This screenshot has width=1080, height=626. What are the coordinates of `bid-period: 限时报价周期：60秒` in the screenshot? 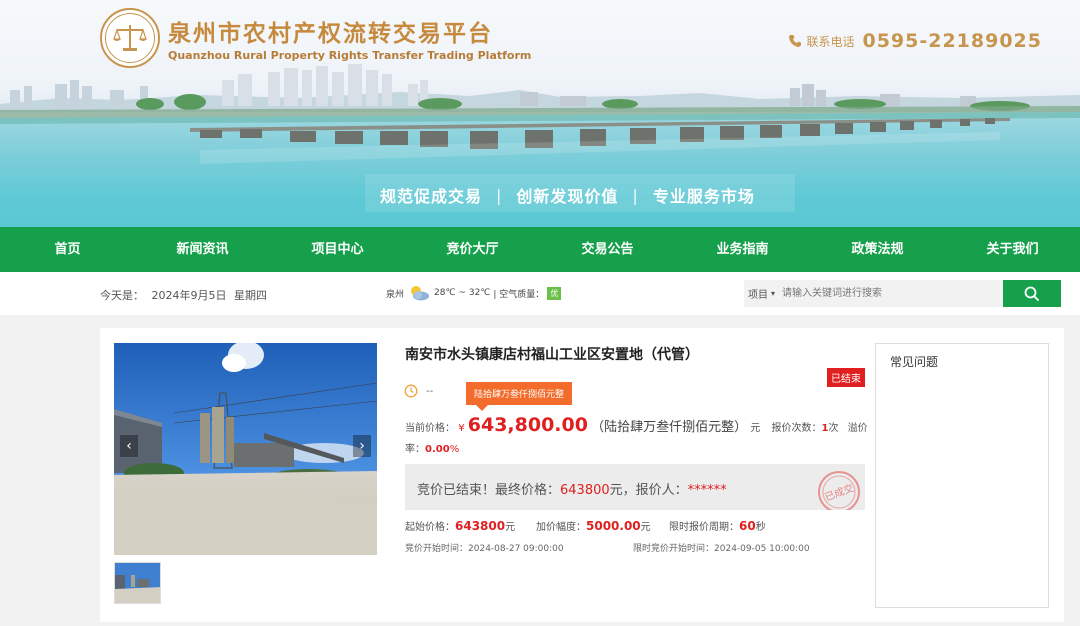 It's located at (717, 525).